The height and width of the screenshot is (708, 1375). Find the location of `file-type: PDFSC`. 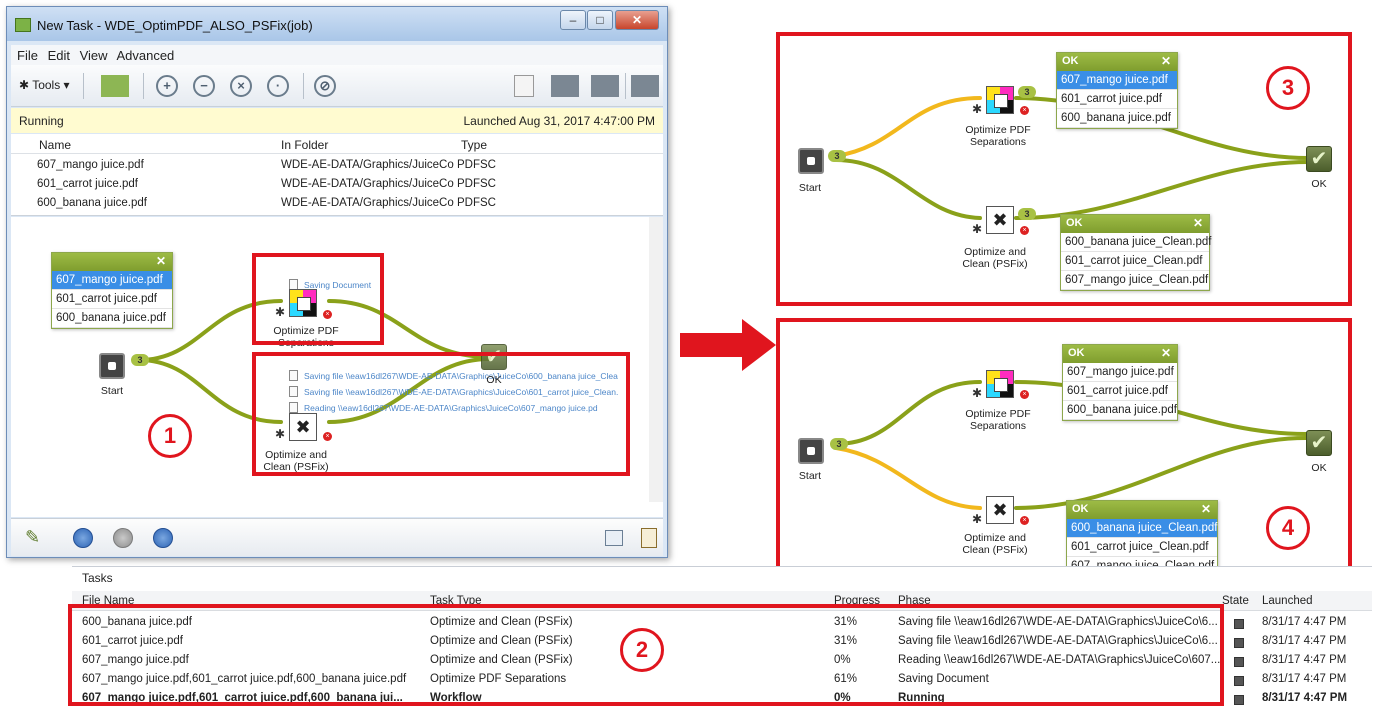

file-type: PDFSC is located at coordinates (476, 203).